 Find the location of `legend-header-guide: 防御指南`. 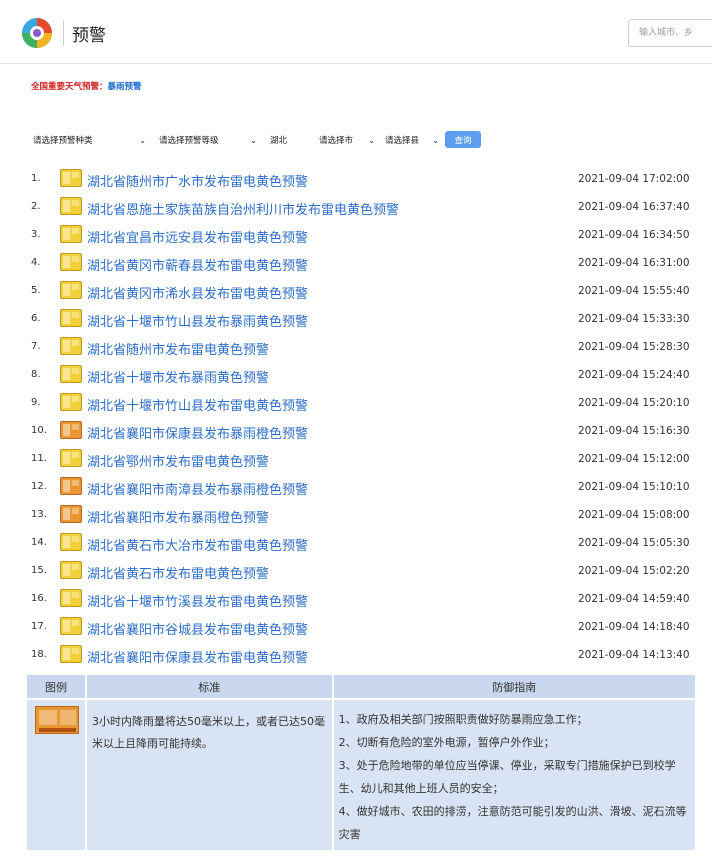

legend-header-guide: 防御指南 is located at coordinates (515, 687).